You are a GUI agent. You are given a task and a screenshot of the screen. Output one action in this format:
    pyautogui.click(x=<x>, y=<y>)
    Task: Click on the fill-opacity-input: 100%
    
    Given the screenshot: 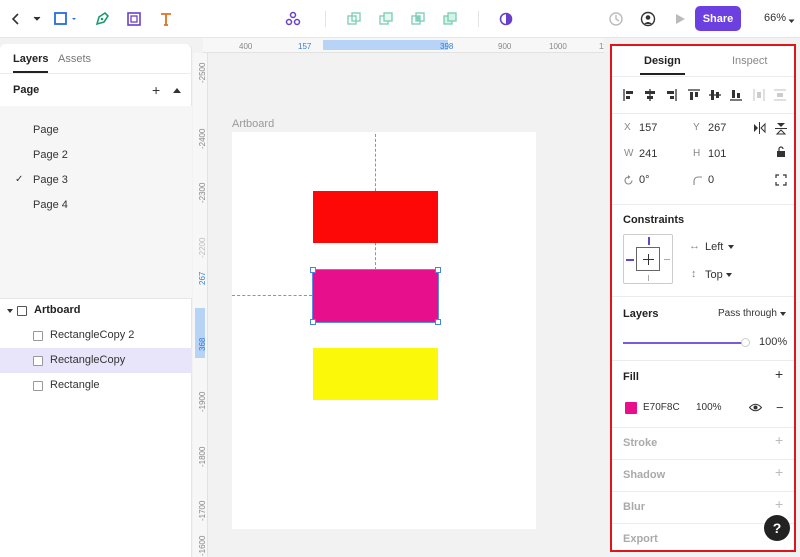 What is the action you would take?
    pyautogui.click(x=709, y=407)
    